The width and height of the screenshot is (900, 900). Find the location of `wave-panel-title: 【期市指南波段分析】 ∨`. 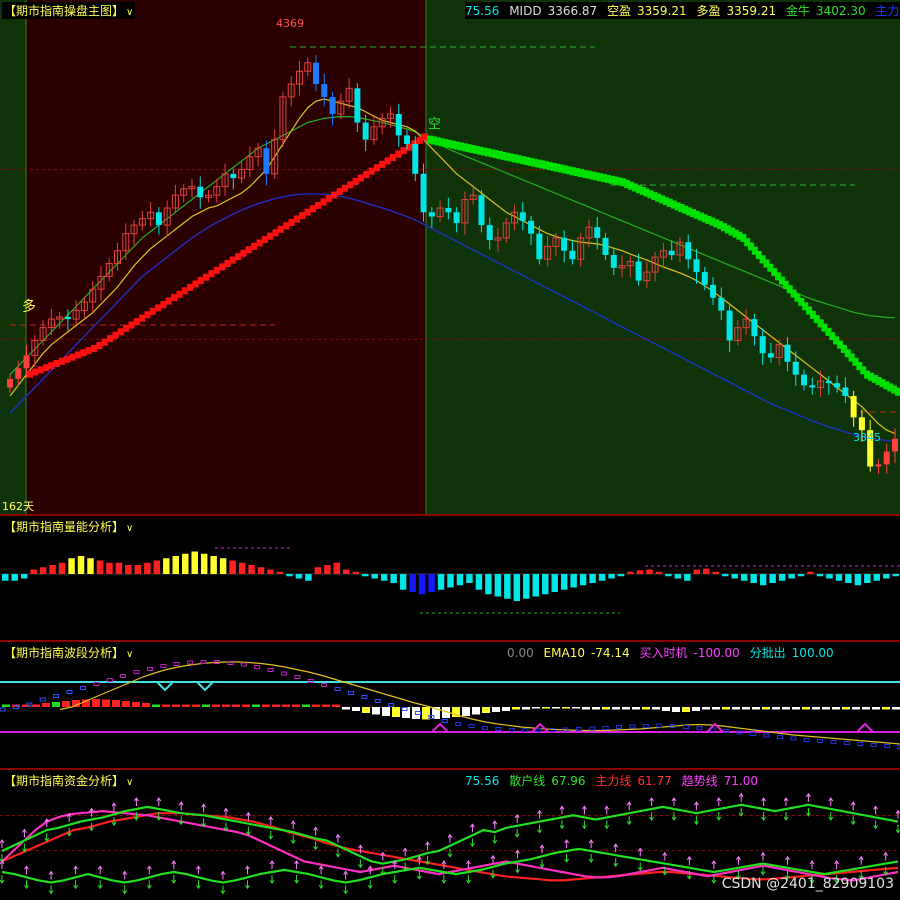

wave-panel-title: 【期市指南波段分析】 ∨ is located at coordinates (69, 652).